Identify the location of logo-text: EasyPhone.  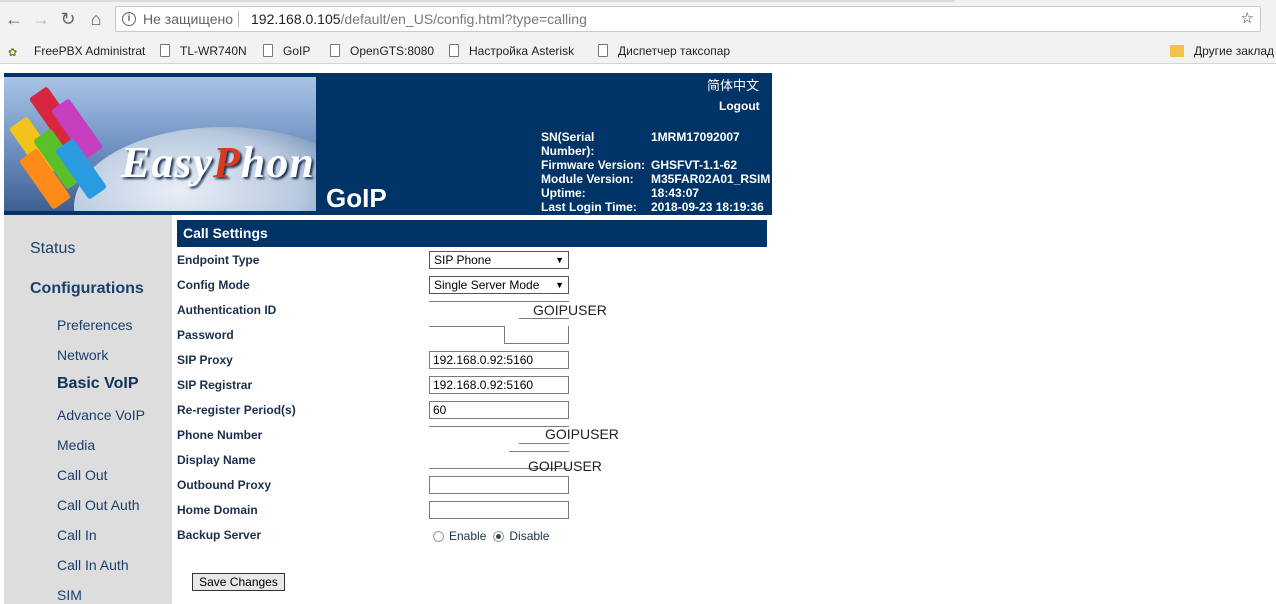
(218, 162).